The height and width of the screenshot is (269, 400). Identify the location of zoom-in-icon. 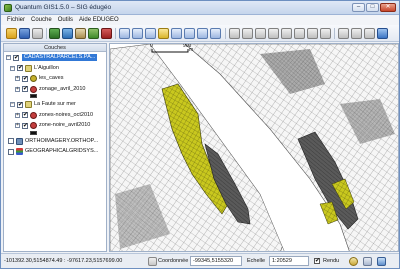
(93, 33).